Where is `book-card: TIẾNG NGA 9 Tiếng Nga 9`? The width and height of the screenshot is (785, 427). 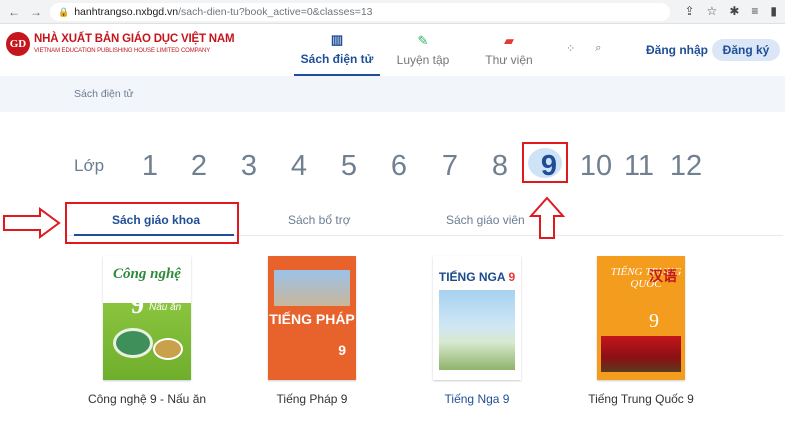 book-card: TIẾNG NGA 9 Tiếng Nga 9 is located at coordinates (477, 331).